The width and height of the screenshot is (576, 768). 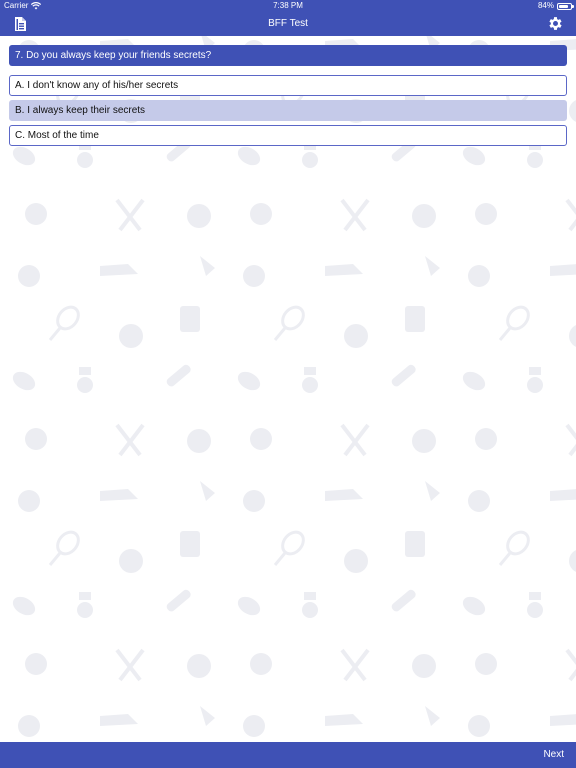 I want to click on status-right: 84%, so click(x=555, y=6).